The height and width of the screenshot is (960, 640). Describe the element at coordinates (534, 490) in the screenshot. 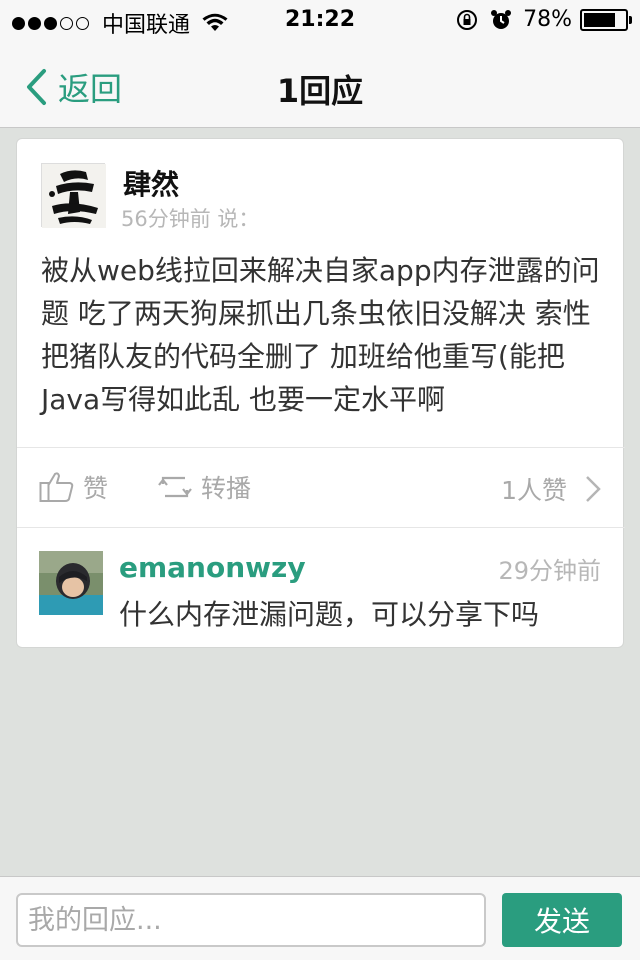

I see `likes-count-label: 1人赞` at that location.